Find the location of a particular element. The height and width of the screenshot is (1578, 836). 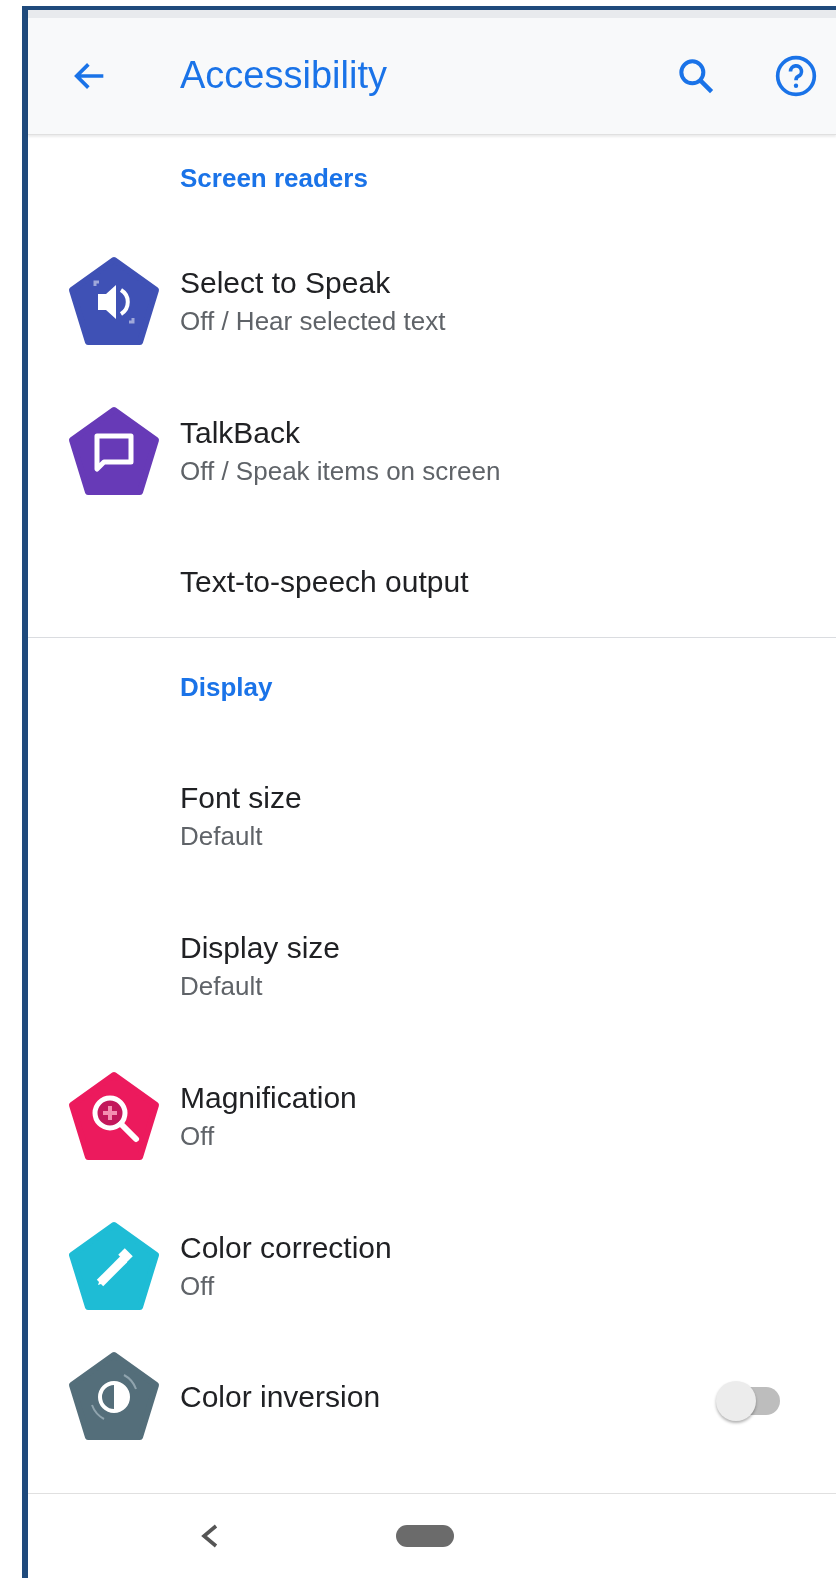

eyedropper-icon is located at coordinates (114, 1266).